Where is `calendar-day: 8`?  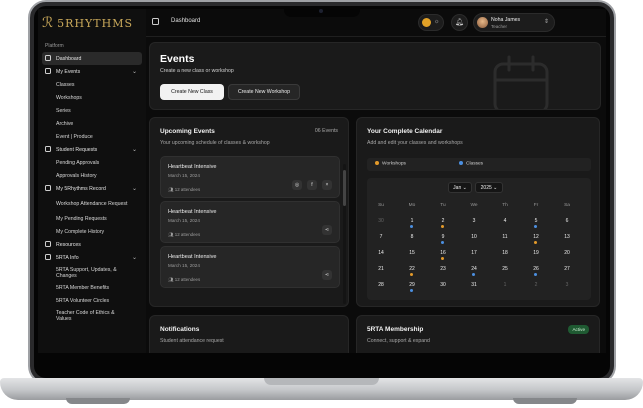
calendar-day: 8 is located at coordinates (412, 237).